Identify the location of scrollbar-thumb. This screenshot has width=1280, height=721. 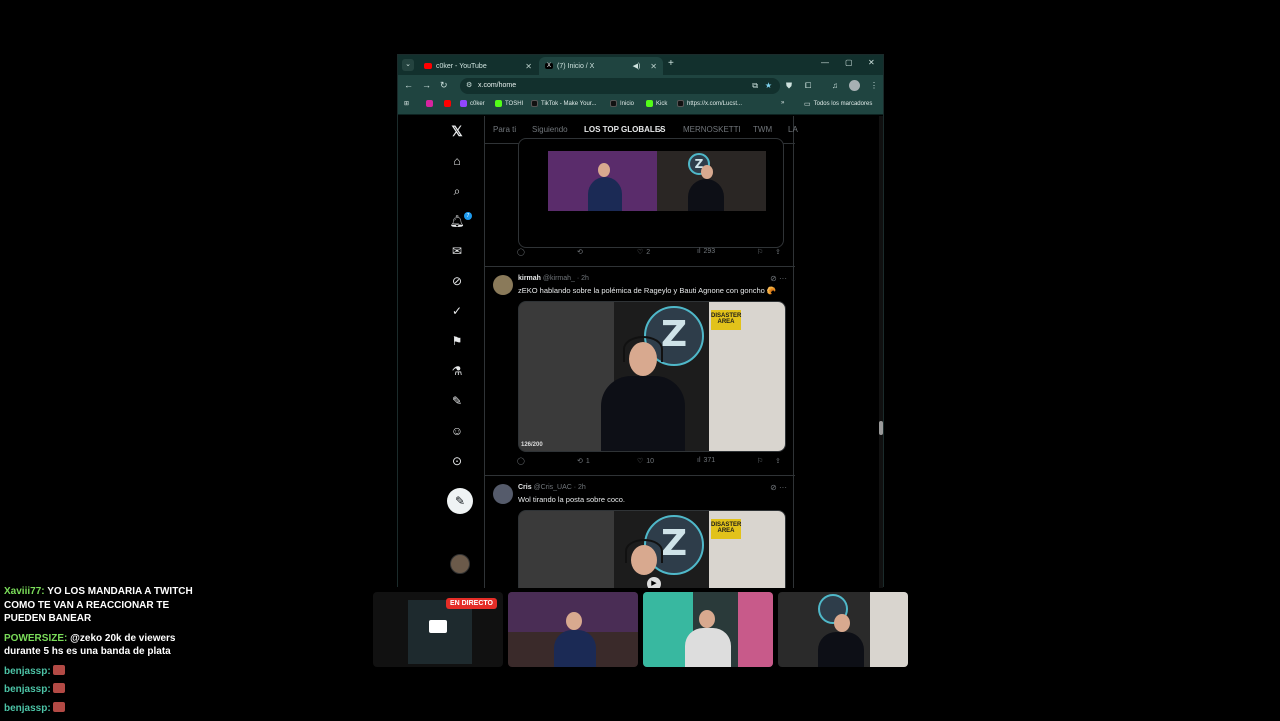
(881, 428).